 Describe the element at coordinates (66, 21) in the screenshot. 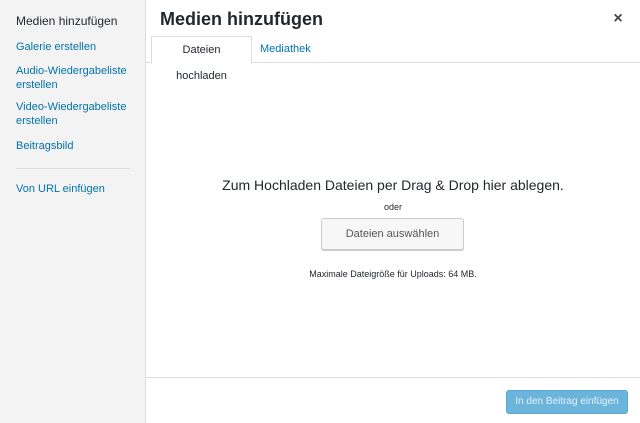

I see `sidebar-item-add-media: Medien hinzufügen` at that location.